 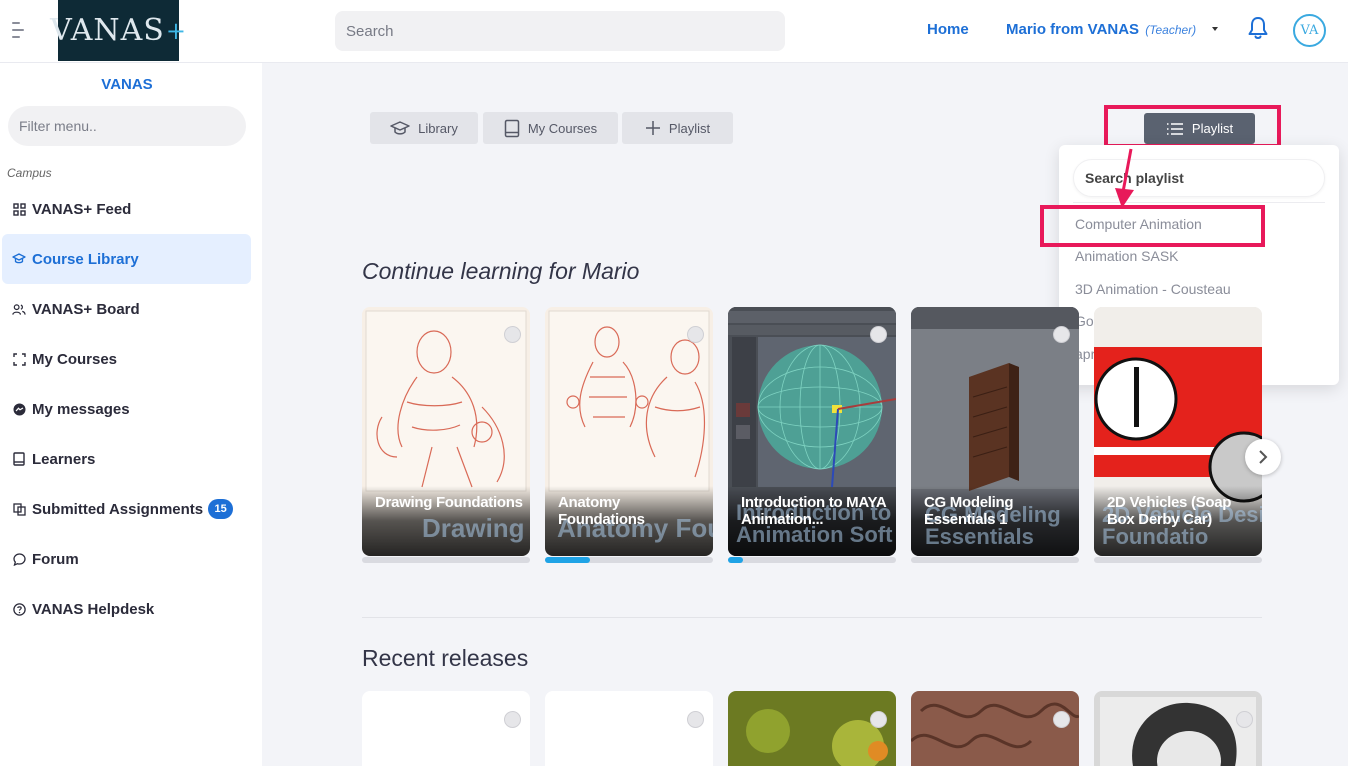 What do you see at coordinates (1127, 256) in the screenshot?
I see `playlist-item: Animation SASK` at bounding box center [1127, 256].